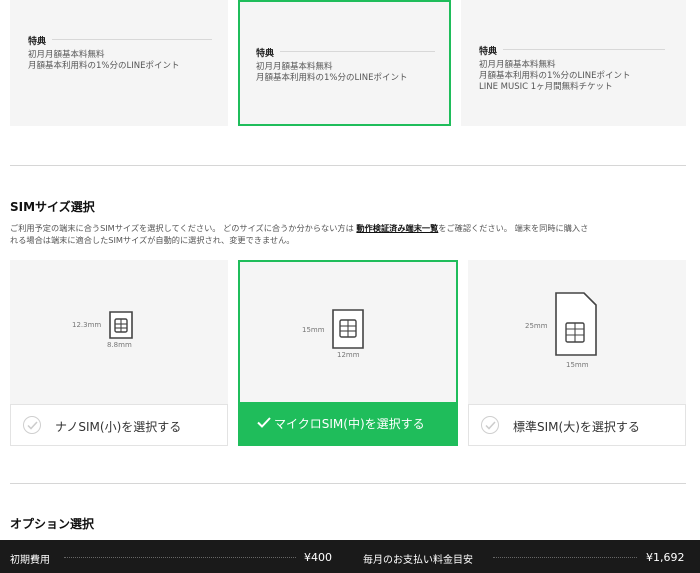  Describe the element at coordinates (576, 324) in the screenshot. I see `standard-sim-icon` at that location.